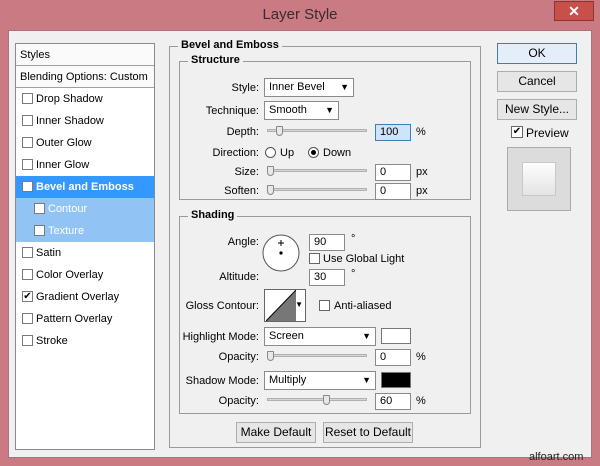 Image resolution: width=600 pixels, height=466 pixels. What do you see at coordinates (85, 55) in the screenshot?
I see `styles-header: Styles` at bounding box center [85, 55].